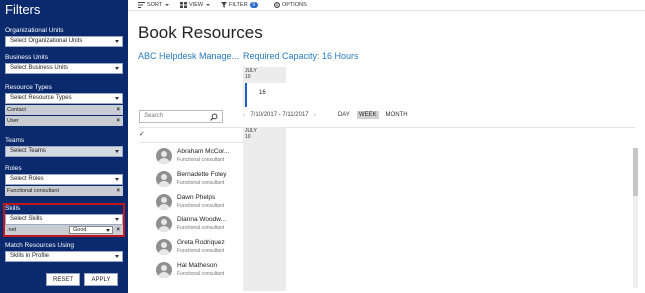  I want to click on resource-name: Bernadette Foley, so click(202, 174).